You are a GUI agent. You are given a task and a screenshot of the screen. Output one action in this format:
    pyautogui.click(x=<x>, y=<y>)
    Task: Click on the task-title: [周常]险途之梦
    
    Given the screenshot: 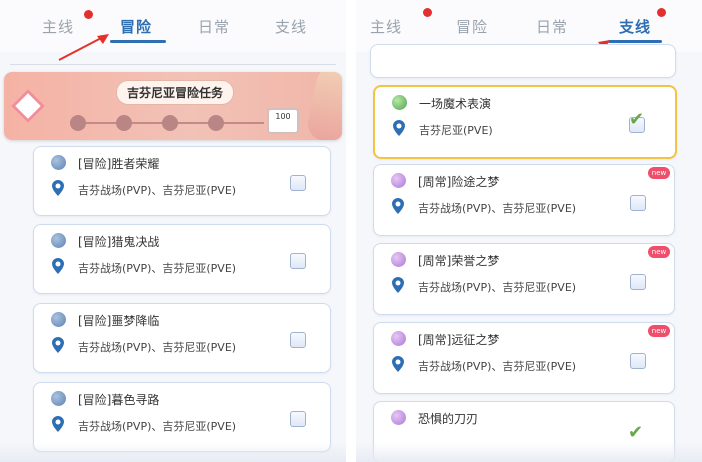 What is the action you would take?
    pyautogui.click(x=459, y=182)
    